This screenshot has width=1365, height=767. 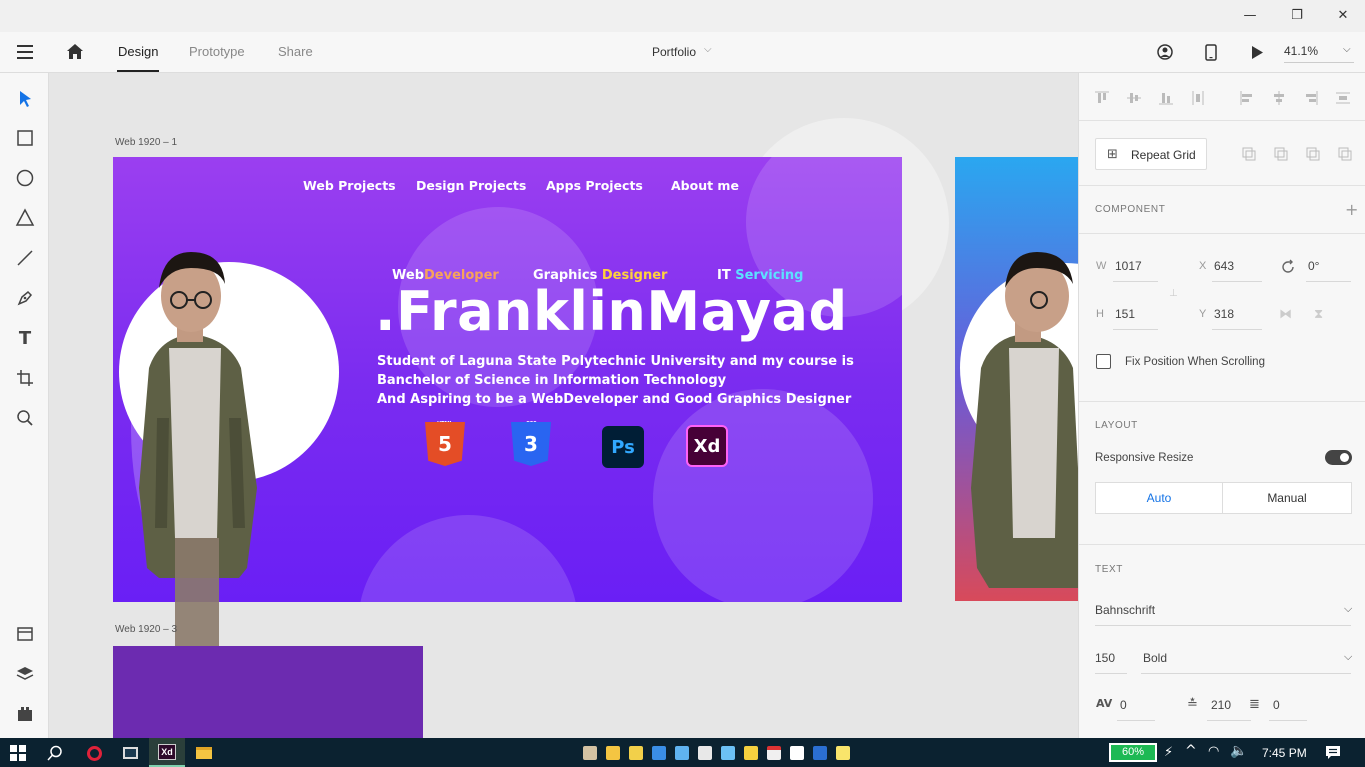 I want to click on opera-browser-icon, so click(x=94, y=753).